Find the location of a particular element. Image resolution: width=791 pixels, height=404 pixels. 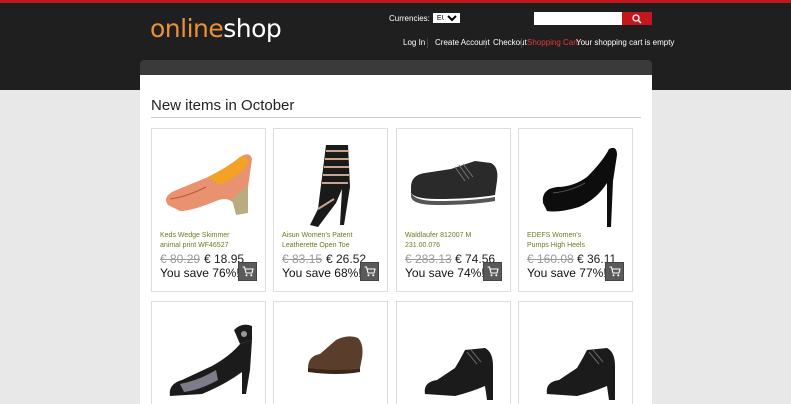

login-link: Log In is located at coordinates (414, 42).